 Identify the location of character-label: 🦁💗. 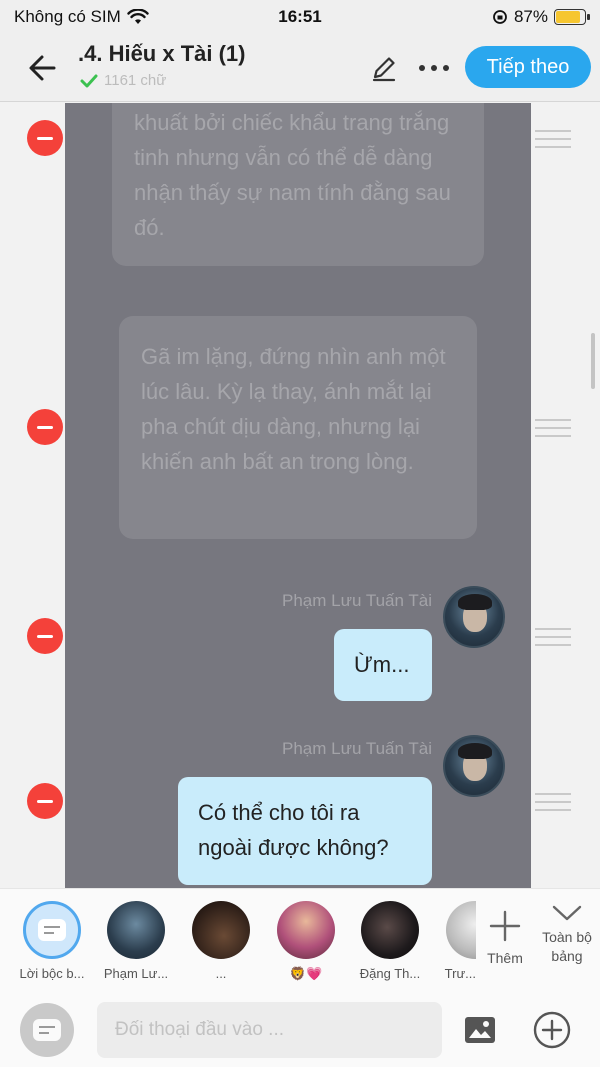
(306, 973).